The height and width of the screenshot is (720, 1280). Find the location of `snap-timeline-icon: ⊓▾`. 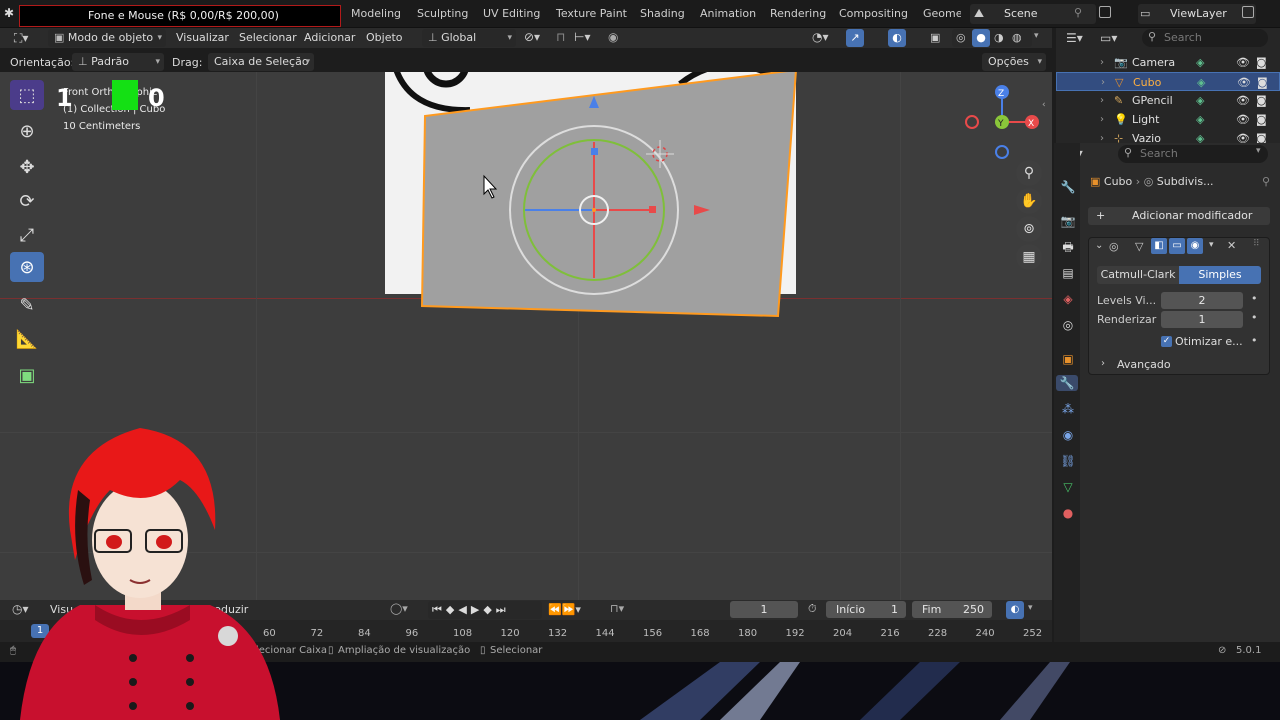

snap-timeline-icon: ⊓▾ is located at coordinates (617, 608).